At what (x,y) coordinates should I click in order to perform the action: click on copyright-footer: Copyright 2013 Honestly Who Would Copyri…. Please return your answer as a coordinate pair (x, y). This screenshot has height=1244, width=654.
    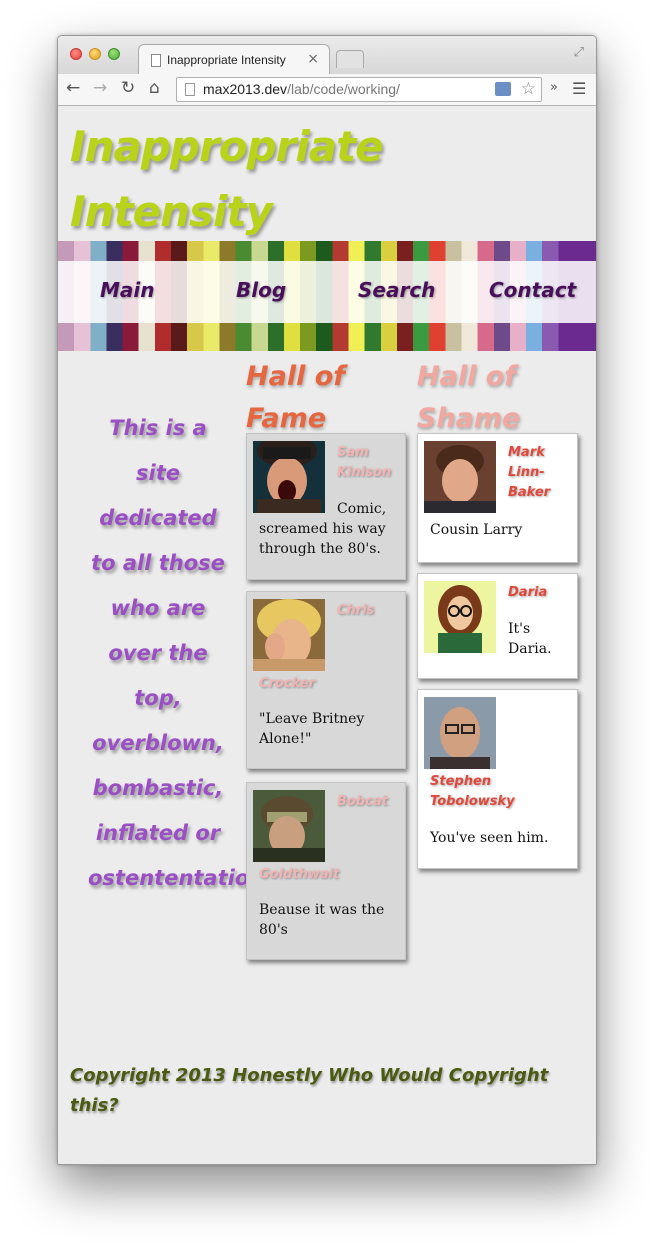
    Looking at the image, I should click on (309, 1090).